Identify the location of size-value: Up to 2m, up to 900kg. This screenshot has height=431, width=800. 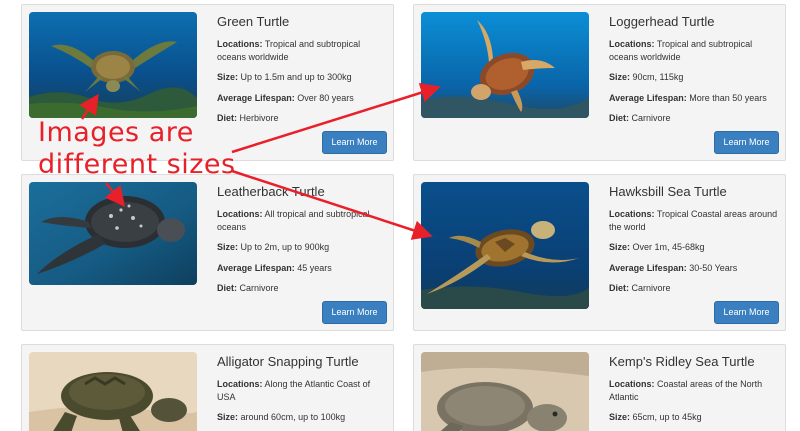
(285, 247).